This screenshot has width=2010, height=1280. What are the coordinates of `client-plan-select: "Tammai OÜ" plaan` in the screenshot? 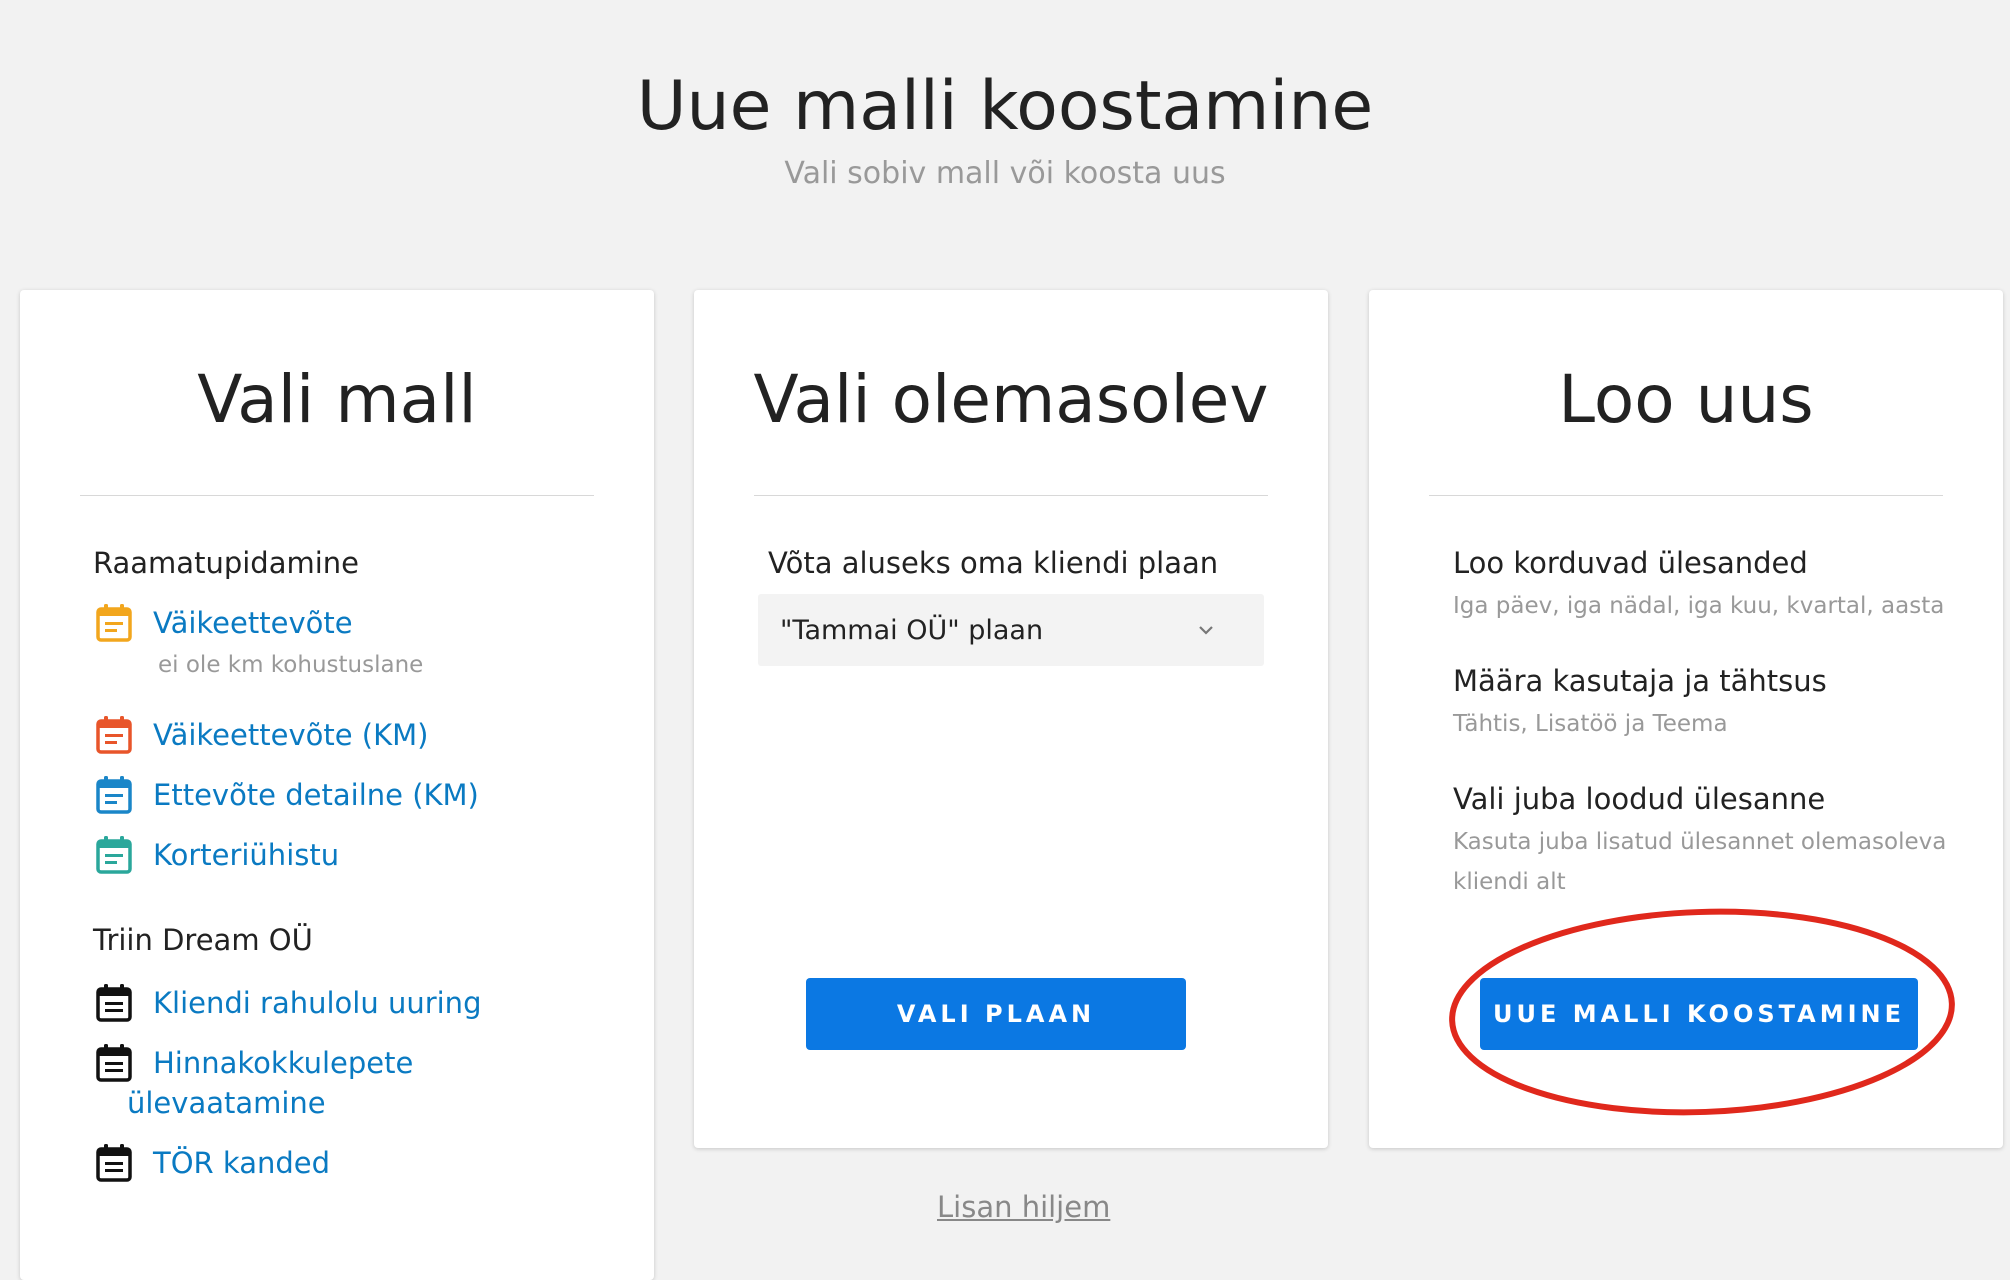 It's located at (1011, 630).